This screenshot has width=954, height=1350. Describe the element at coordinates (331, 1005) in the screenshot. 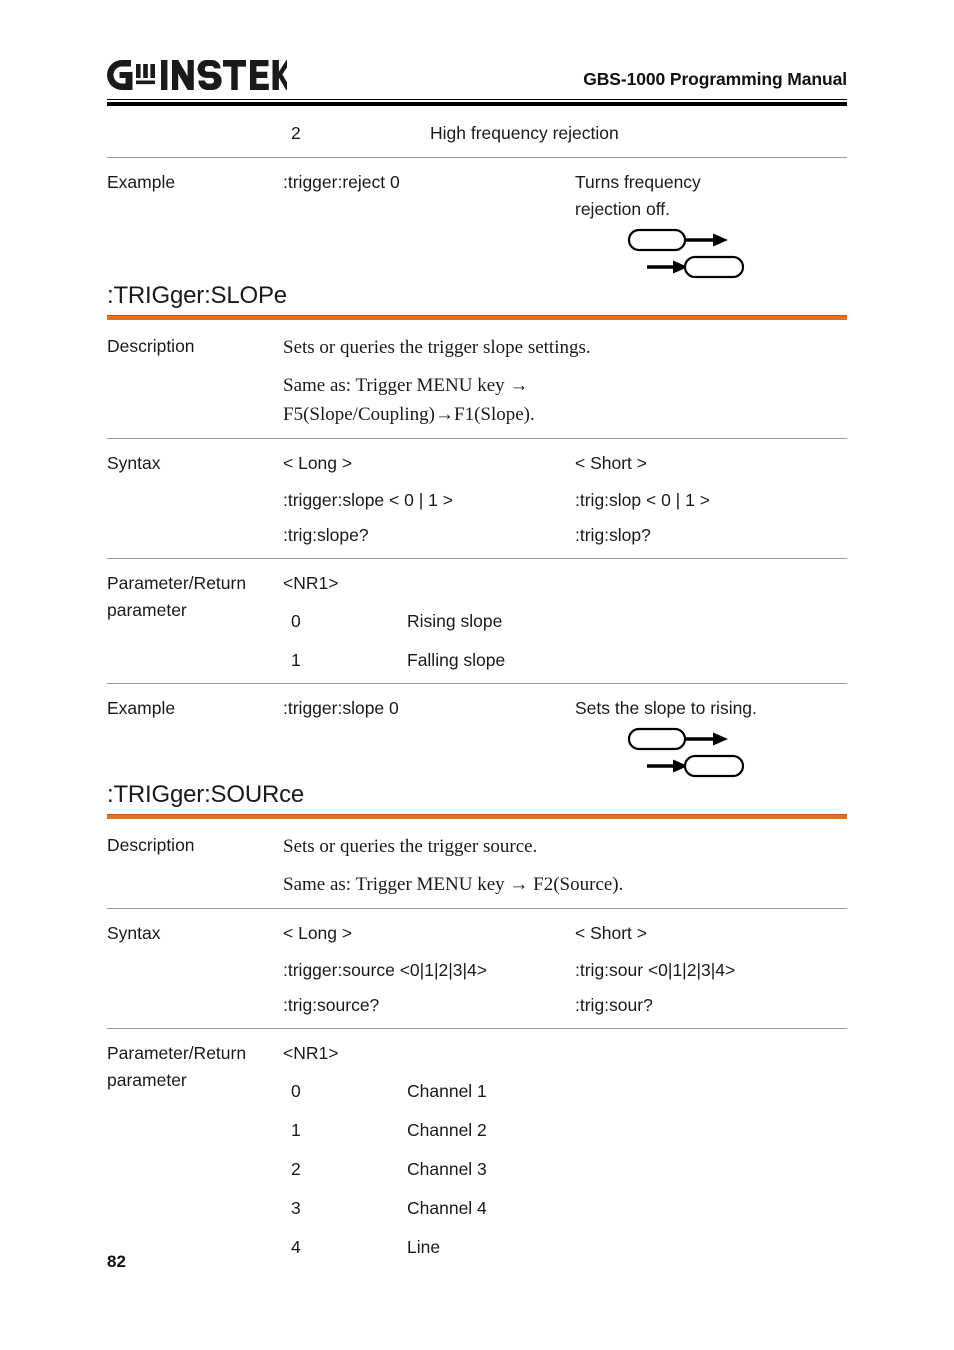

I see `syntax-long-line-2: :trig:source?` at that location.